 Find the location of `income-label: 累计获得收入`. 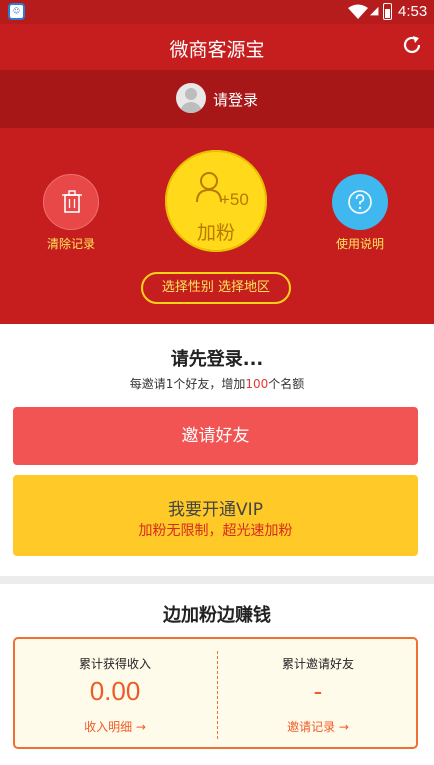

income-label: 累计获得收入 is located at coordinates (114, 664).